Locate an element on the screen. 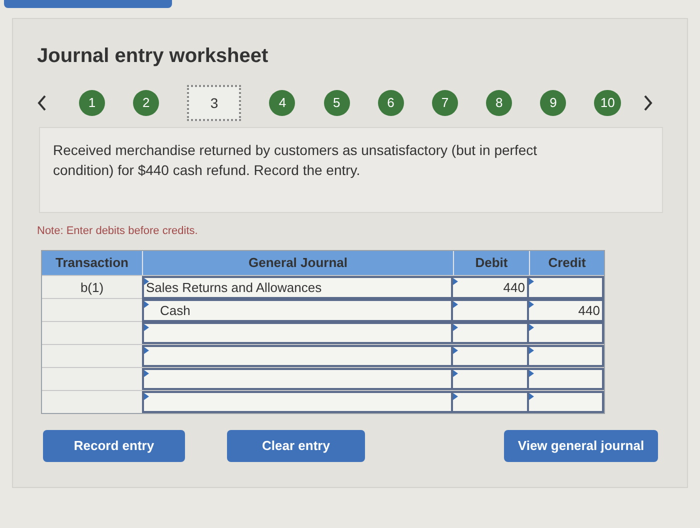 The width and height of the screenshot is (700, 528). action-button: Record entry is located at coordinates (114, 446).